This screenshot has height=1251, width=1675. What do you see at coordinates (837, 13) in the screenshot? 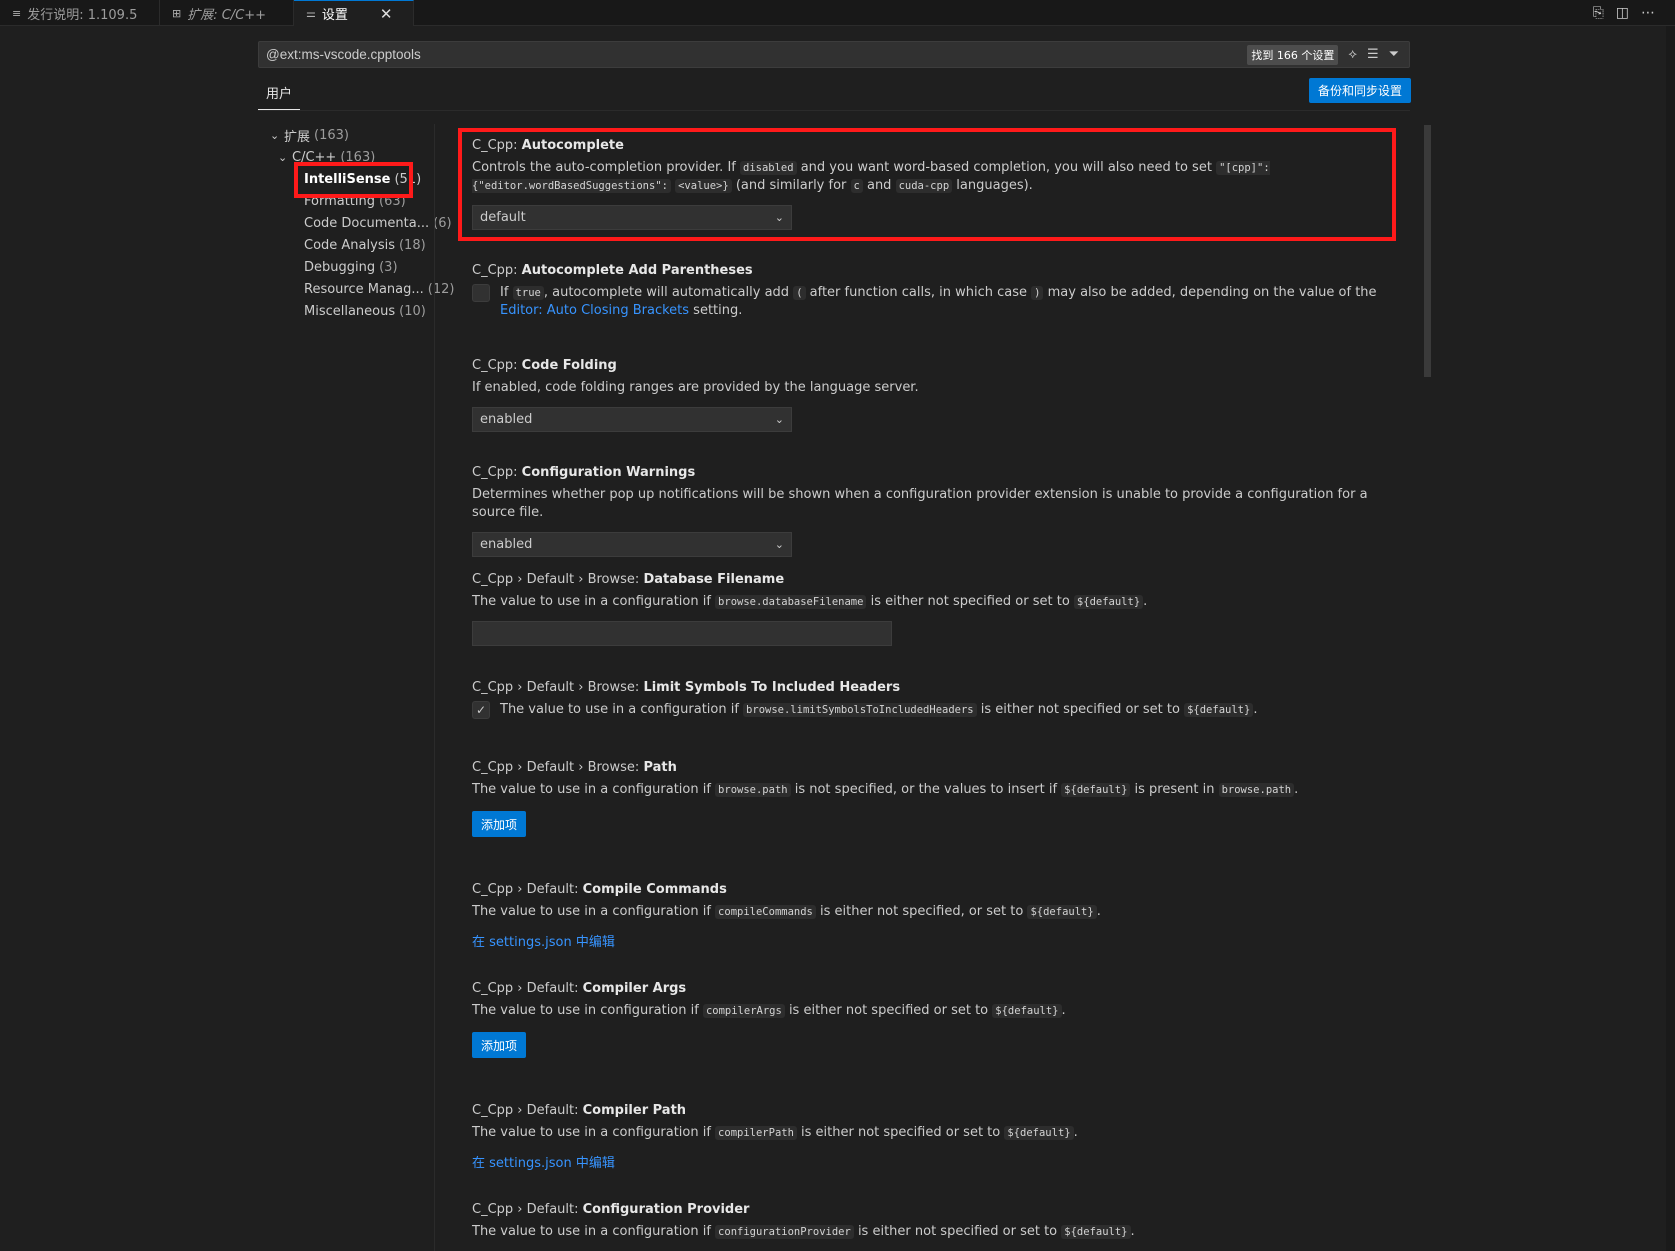
I see `editor-tab-bar: ≡ 发行说明: 1.109.5 ⊞ 扩展: C/C++ ⚌ 设置 ✕ ⎘ ◫ ⋯` at bounding box center [837, 13].